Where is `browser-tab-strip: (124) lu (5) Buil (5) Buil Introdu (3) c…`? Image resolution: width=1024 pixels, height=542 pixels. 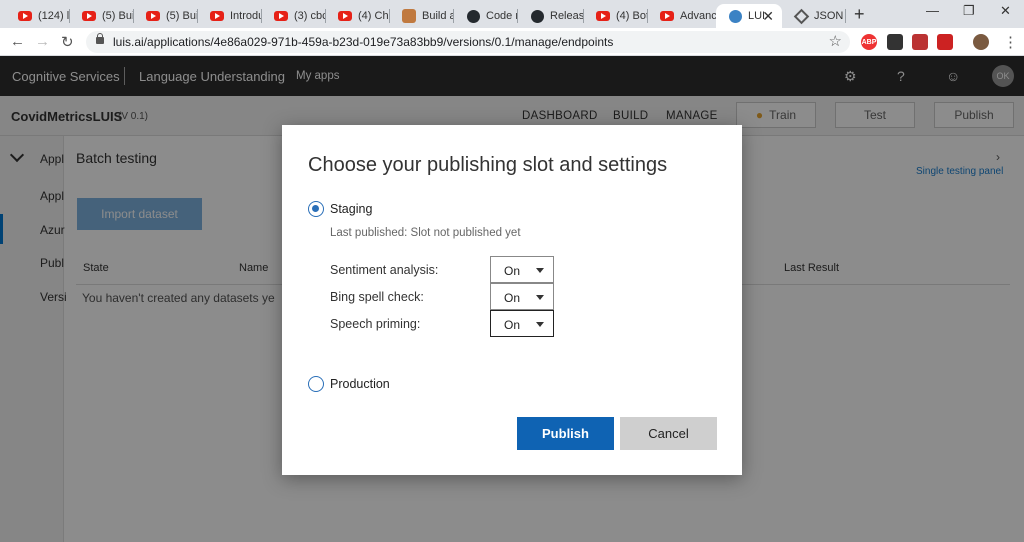 browser-tab-strip: (124) lu (5) Buil (5) Buil Introdu (3) c… is located at coordinates (512, 14).